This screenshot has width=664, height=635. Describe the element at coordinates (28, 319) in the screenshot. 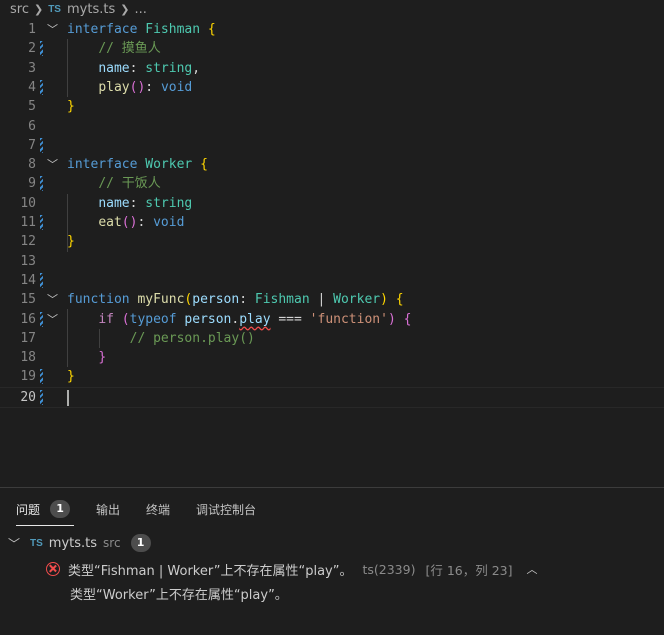

I see `line-number: 16` at that location.